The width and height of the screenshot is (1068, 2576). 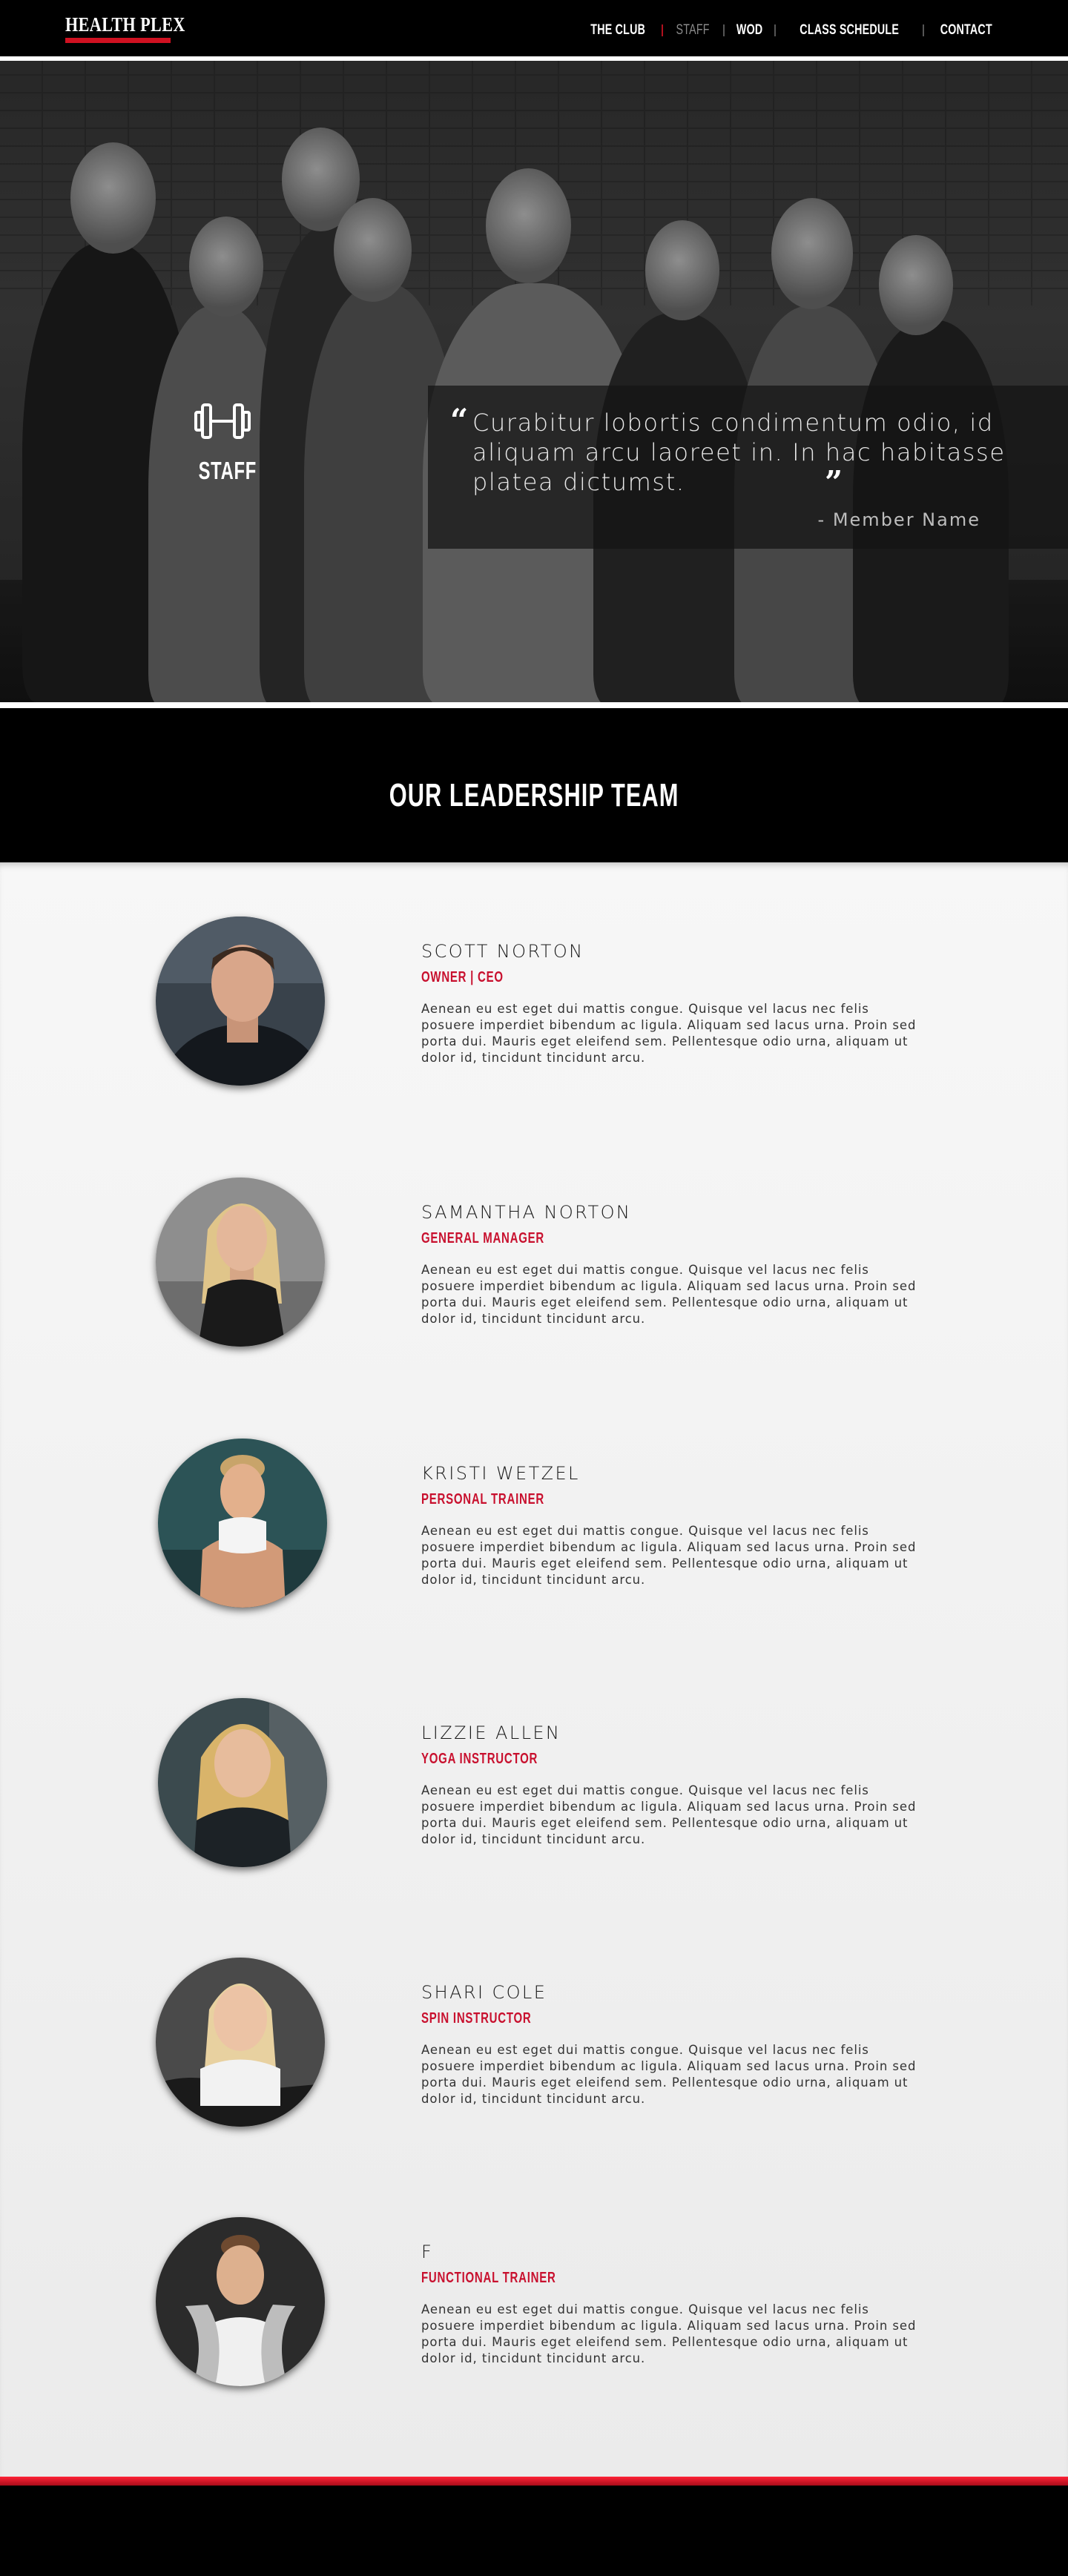 I want to click on member-name: KRISTI WETZEL, so click(x=500, y=1473).